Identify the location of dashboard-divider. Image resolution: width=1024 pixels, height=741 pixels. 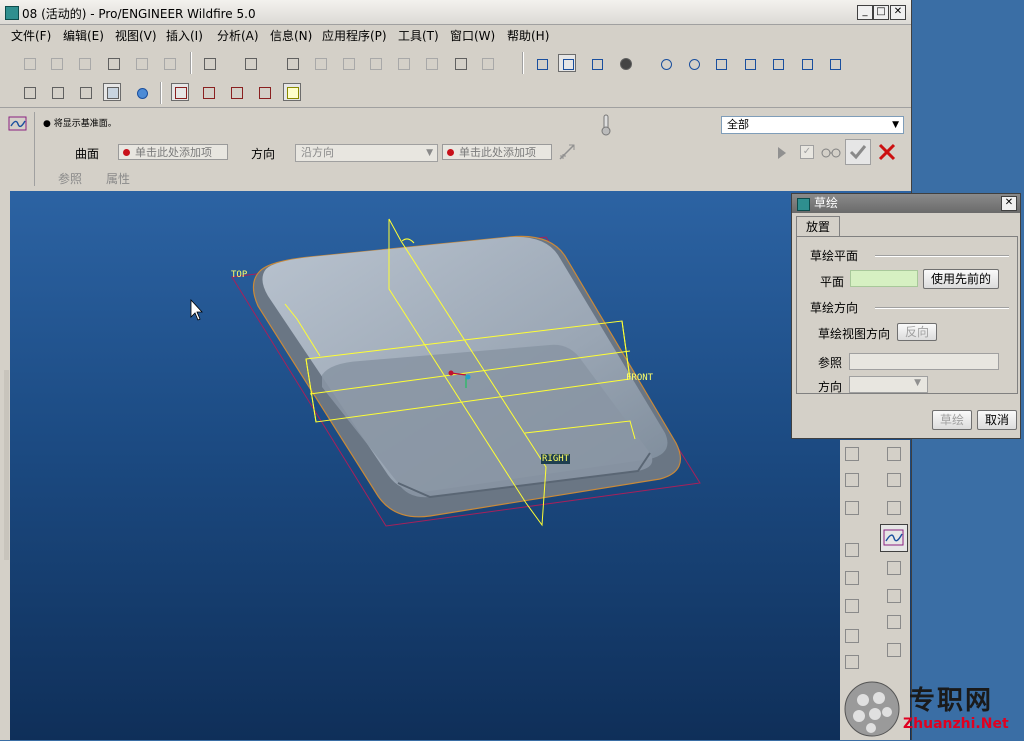
(34, 149).